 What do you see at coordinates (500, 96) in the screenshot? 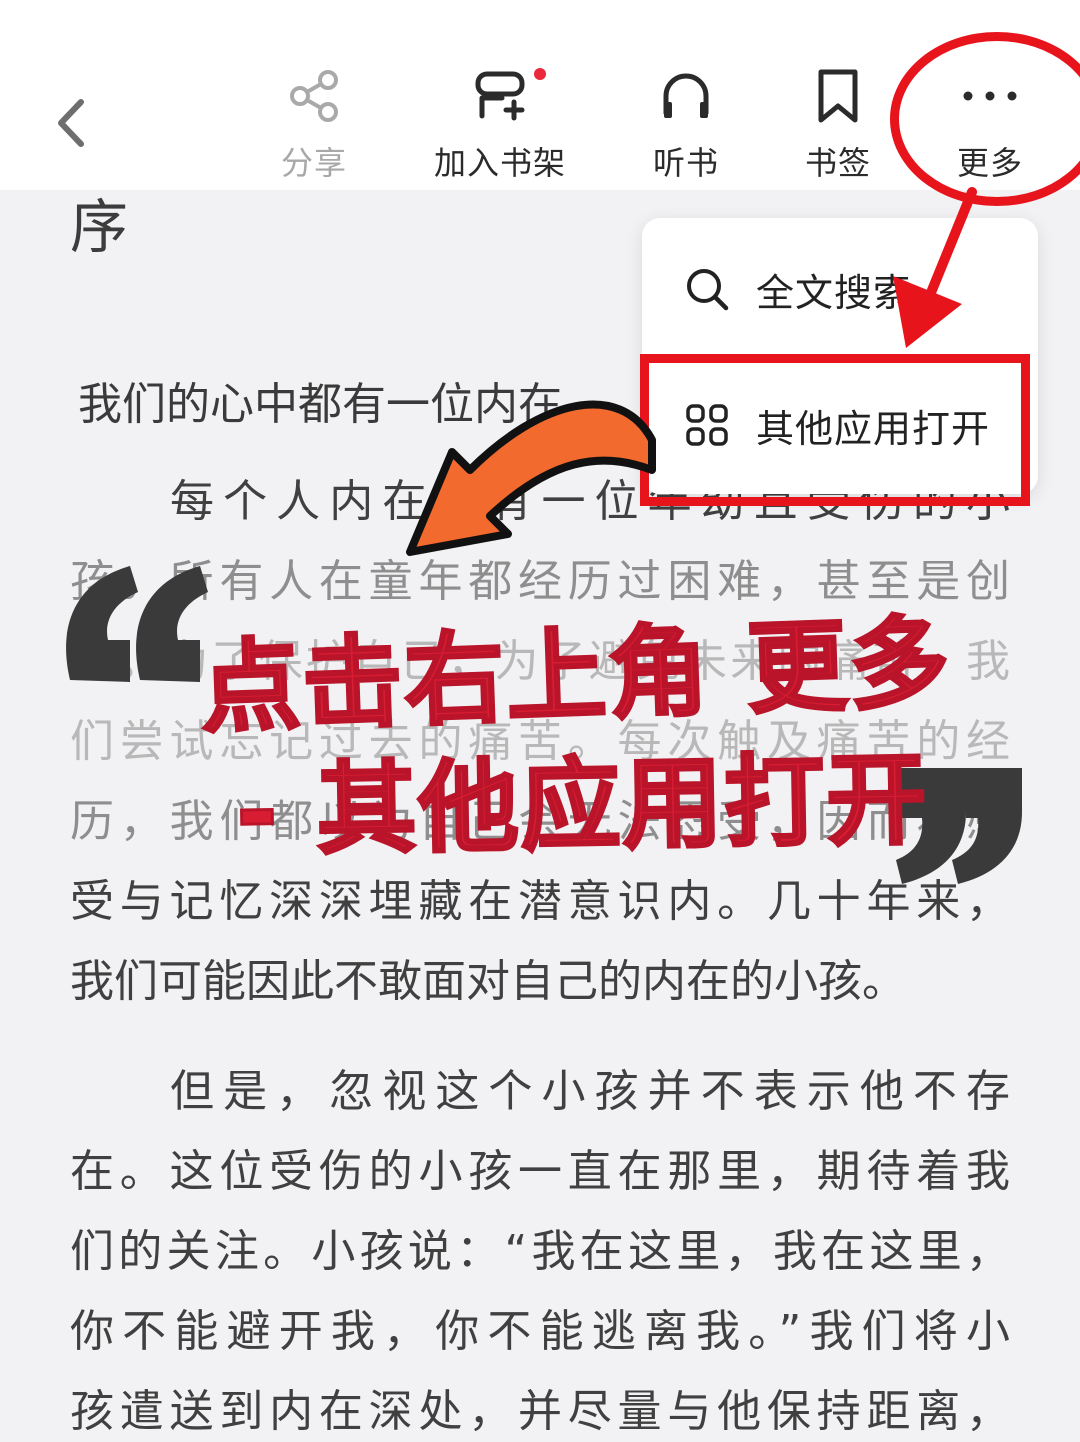
I see `bookshelf-add-icon` at bounding box center [500, 96].